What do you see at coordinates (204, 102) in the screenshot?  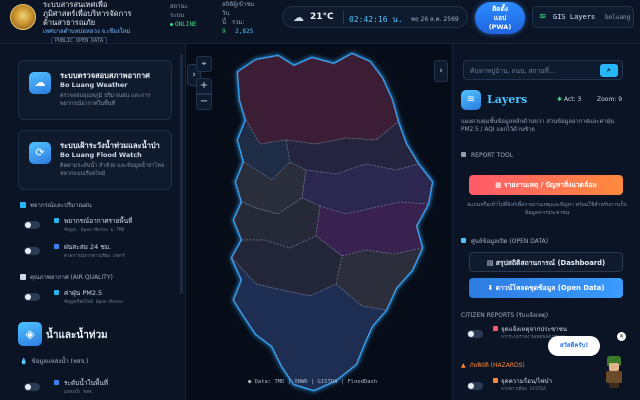 I see `zoom-out-button: −` at bounding box center [204, 102].